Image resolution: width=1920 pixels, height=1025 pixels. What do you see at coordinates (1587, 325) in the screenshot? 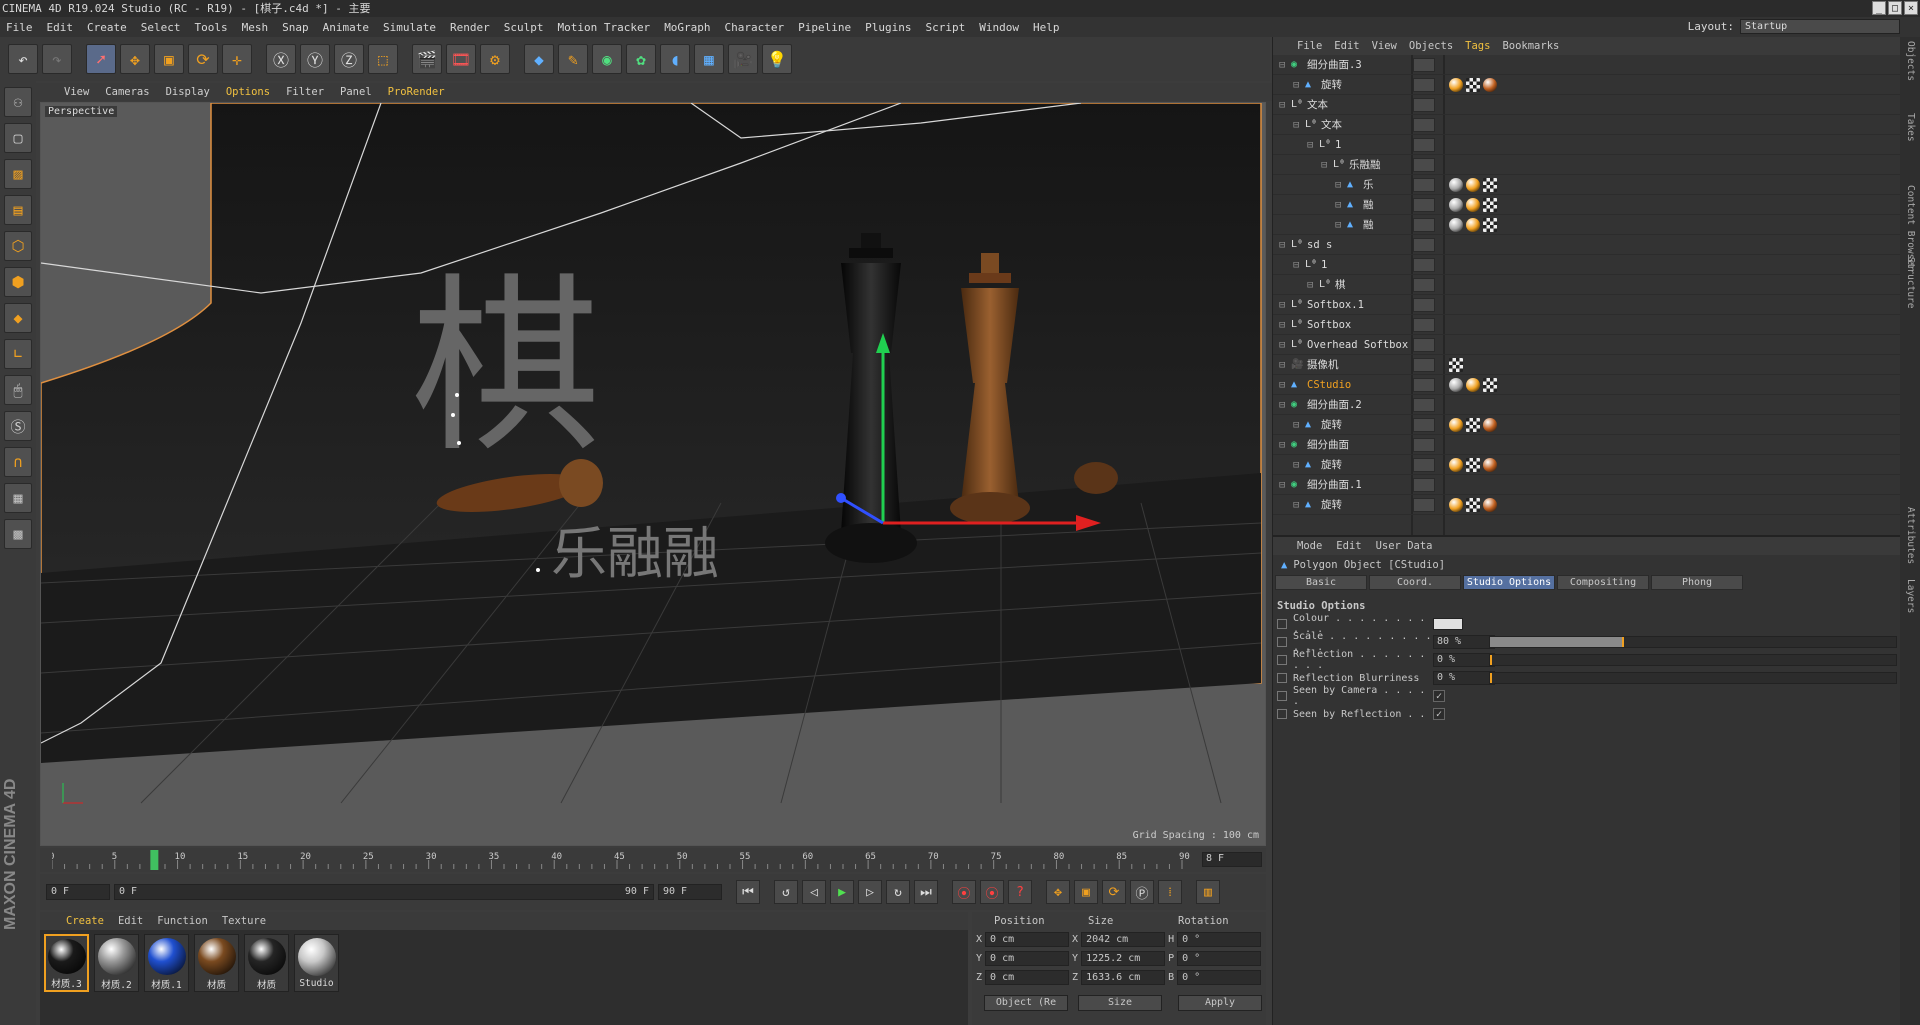
I see `object-row: ⊟ L⁰ Softbox` at bounding box center [1587, 325].